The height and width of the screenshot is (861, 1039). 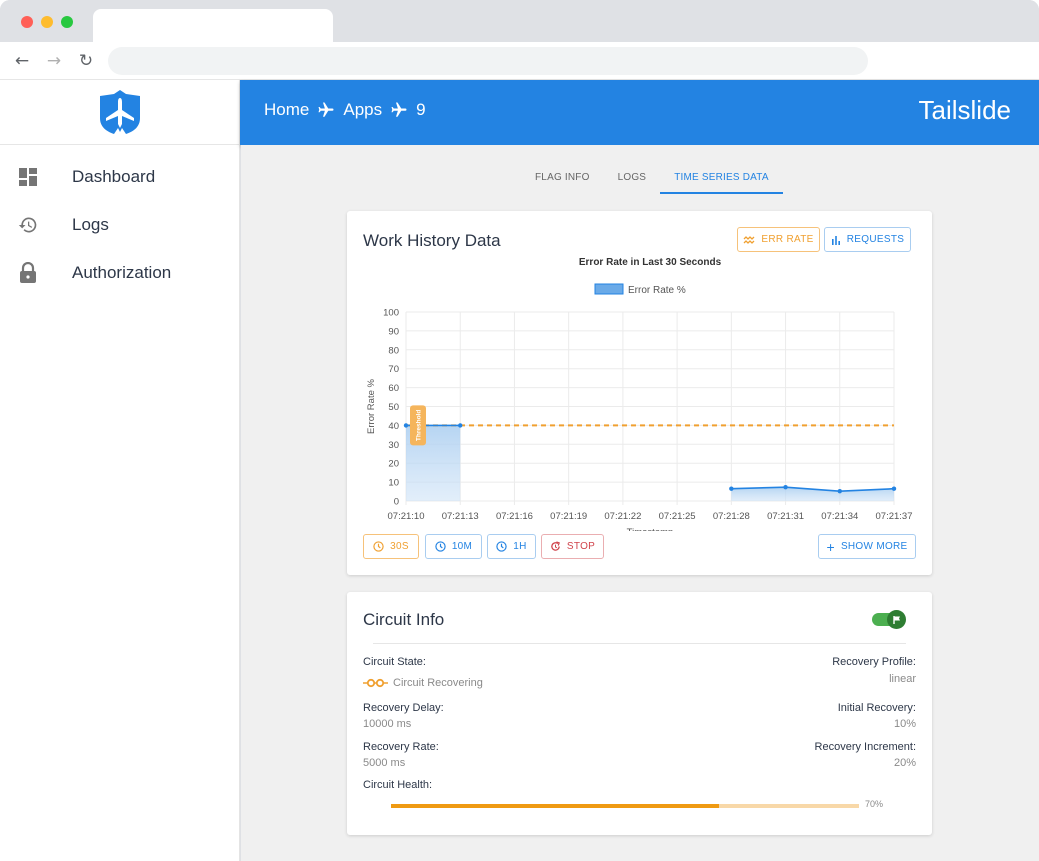 I want to click on recovering-icon, so click(x=375, y=683).